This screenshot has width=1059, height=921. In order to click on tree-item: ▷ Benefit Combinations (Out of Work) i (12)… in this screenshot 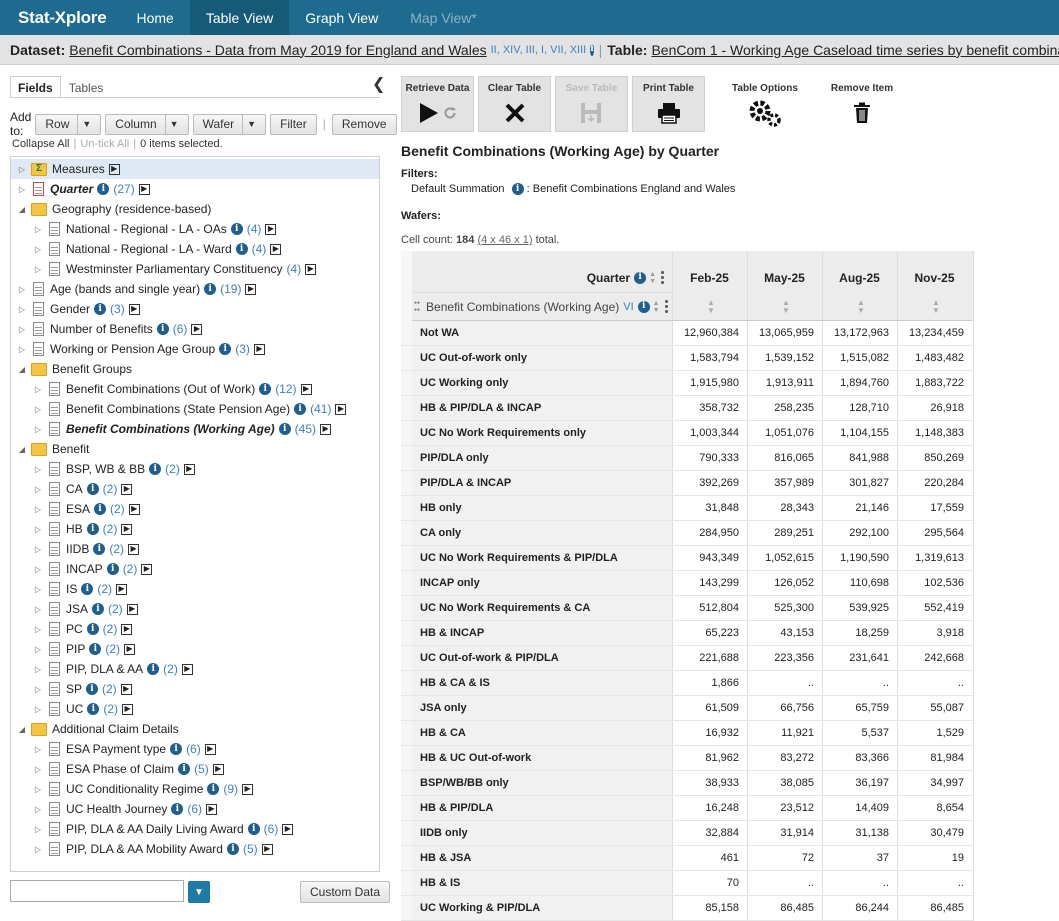, I will do `click(195, 389)`.